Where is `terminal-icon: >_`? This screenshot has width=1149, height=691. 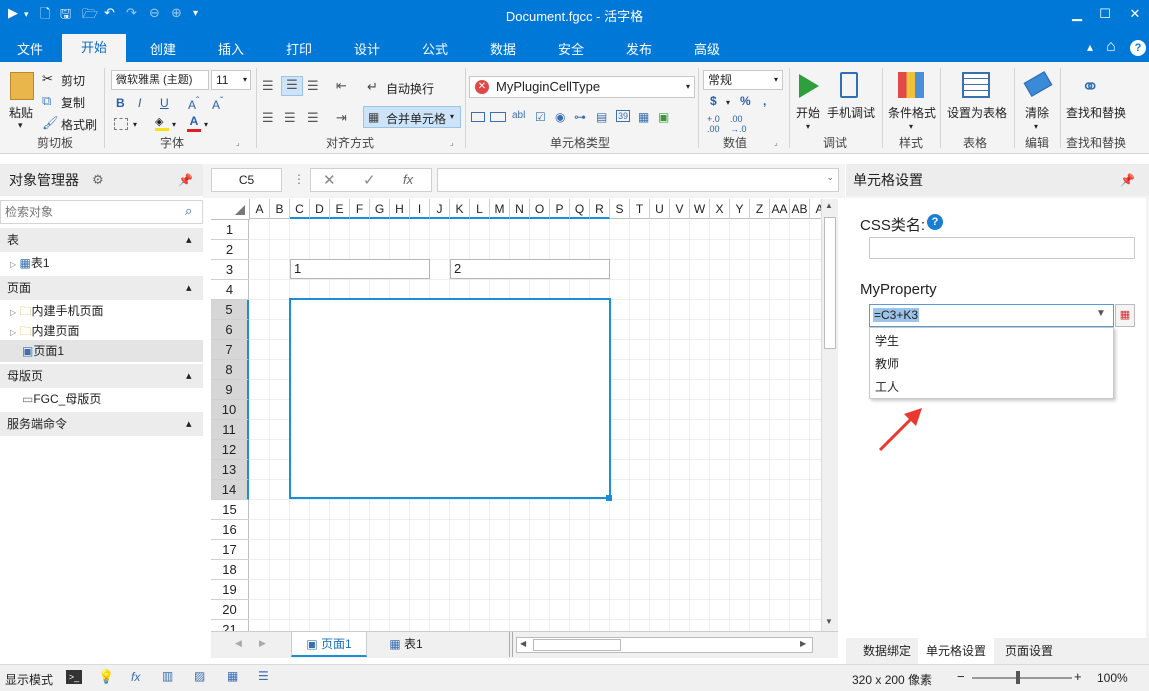
terminal-icon: >_ is located at coordinates (74, 677).